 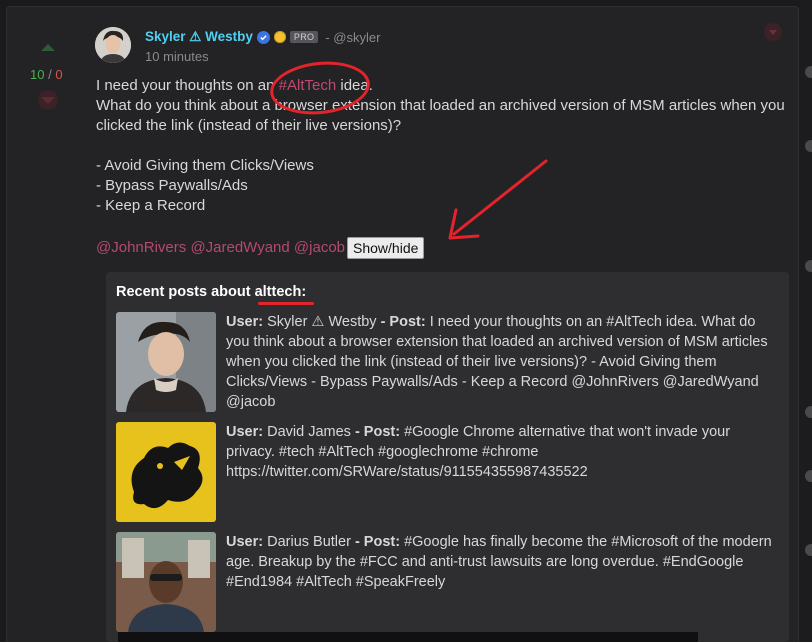 I want to click on recent-post-user: David James, so click(x=309, y=432).